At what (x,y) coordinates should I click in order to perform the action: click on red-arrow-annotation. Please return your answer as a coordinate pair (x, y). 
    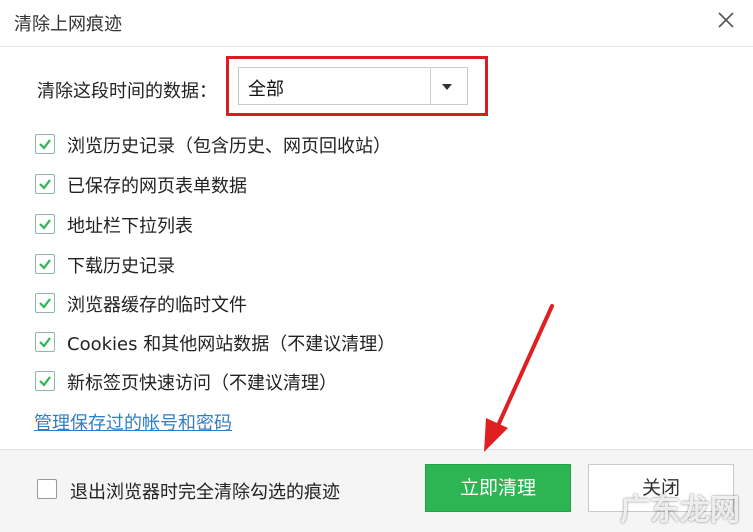
    Looking at the image, I should click on (515, 380).